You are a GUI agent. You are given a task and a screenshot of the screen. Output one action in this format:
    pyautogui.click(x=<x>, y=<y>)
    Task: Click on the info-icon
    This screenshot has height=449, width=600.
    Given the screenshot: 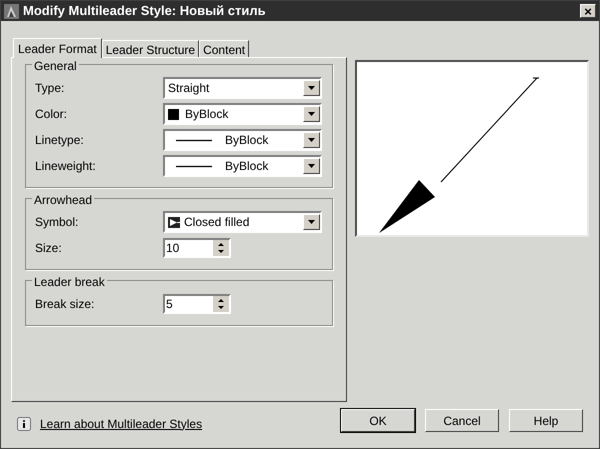 What is the action you would take?
    pyautogui.click(x=24, y=423)
    